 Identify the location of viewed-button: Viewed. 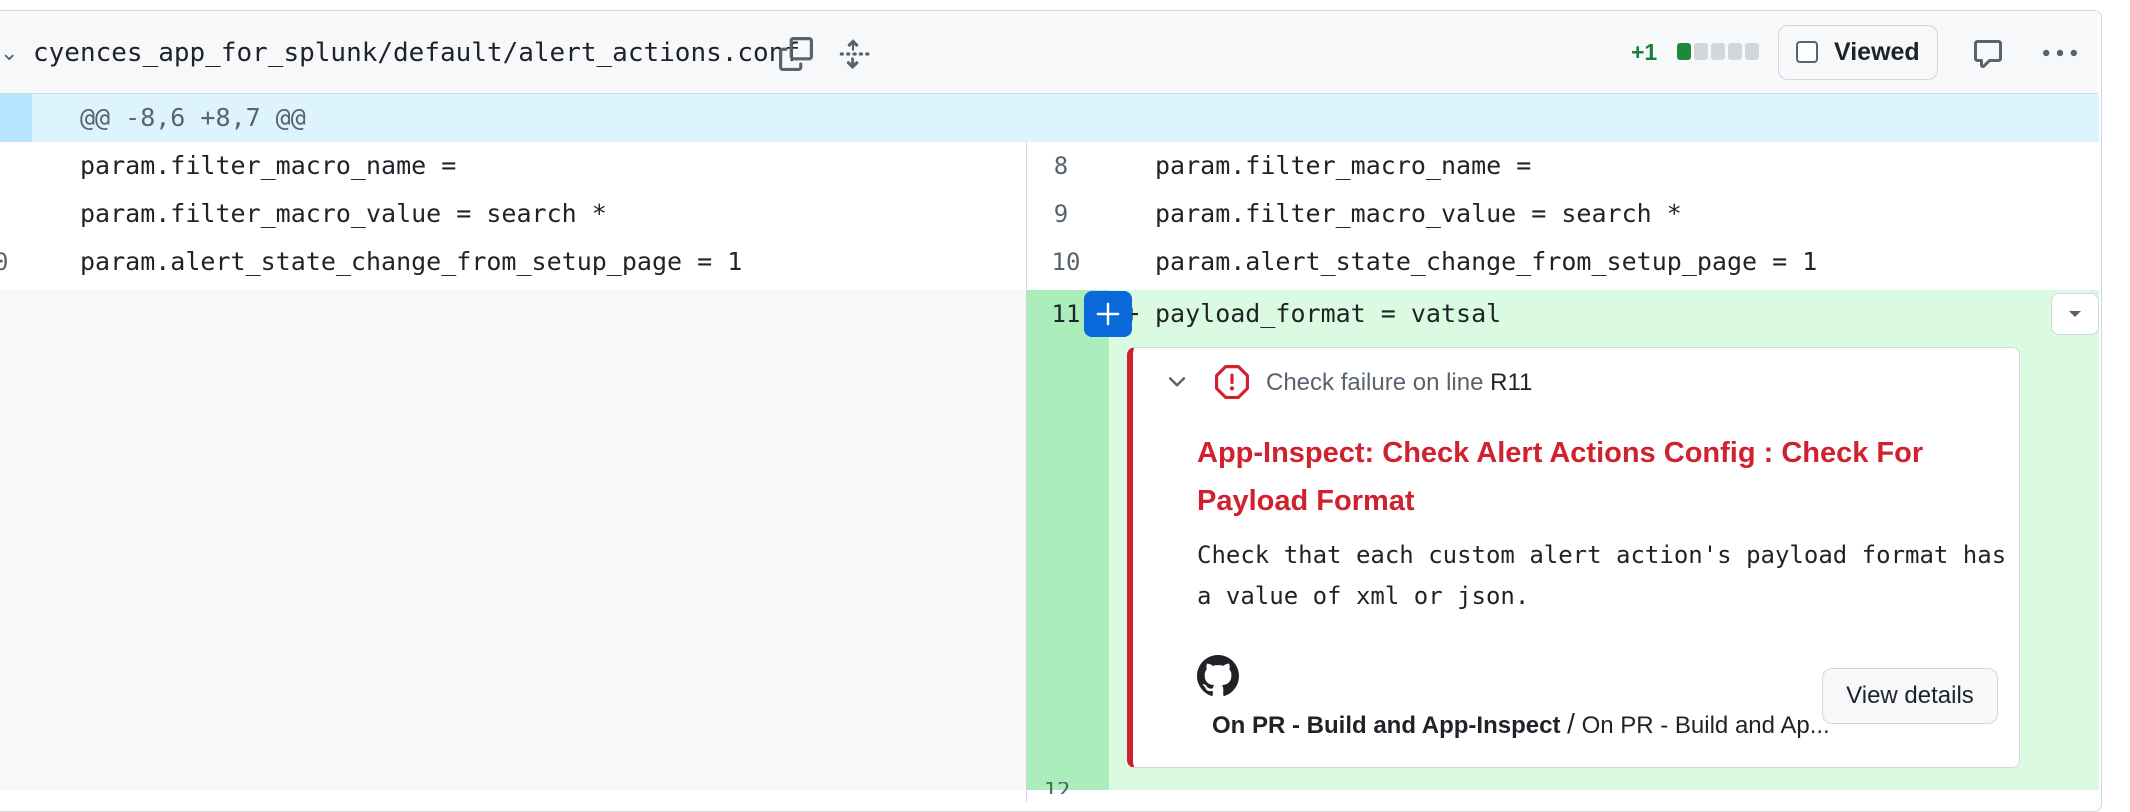
(1858, 52).